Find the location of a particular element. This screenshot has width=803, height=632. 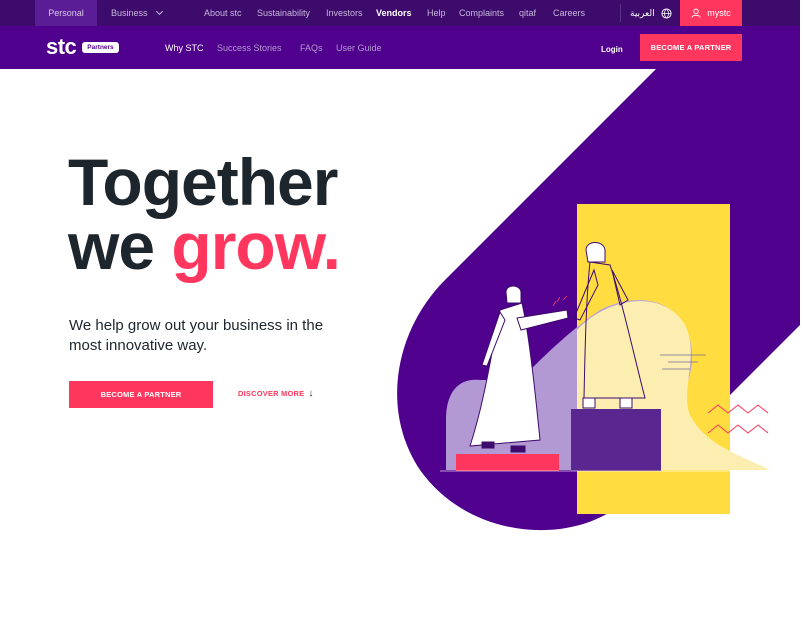

nav-success-stories: Success Stories is located at coordinates (249, 47).